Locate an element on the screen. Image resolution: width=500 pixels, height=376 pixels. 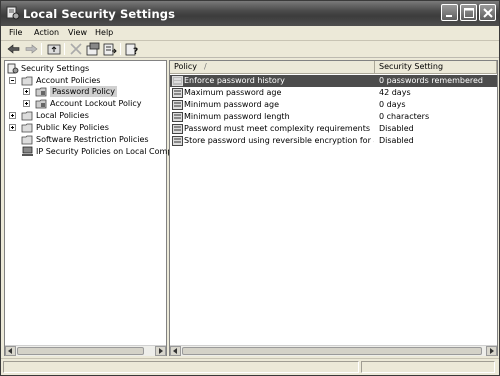
menu-action: Action is located at coordinates (46, 32).